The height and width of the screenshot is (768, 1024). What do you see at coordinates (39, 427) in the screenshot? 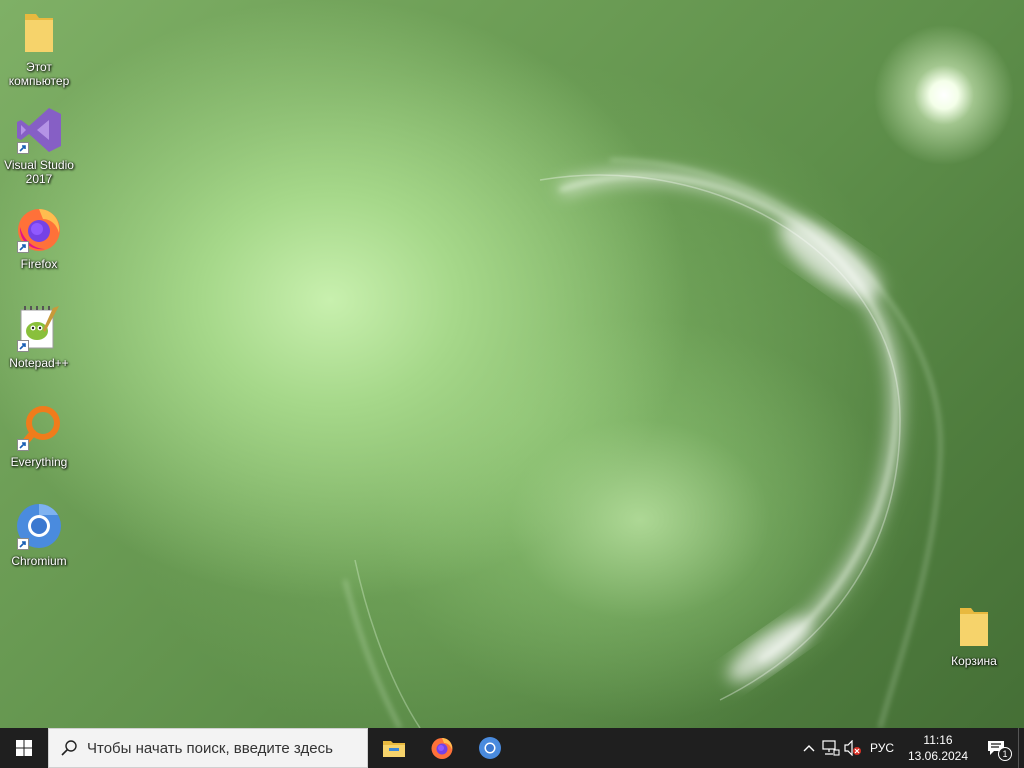
I see `everything-search-icon` at bounding box center [39, 427].